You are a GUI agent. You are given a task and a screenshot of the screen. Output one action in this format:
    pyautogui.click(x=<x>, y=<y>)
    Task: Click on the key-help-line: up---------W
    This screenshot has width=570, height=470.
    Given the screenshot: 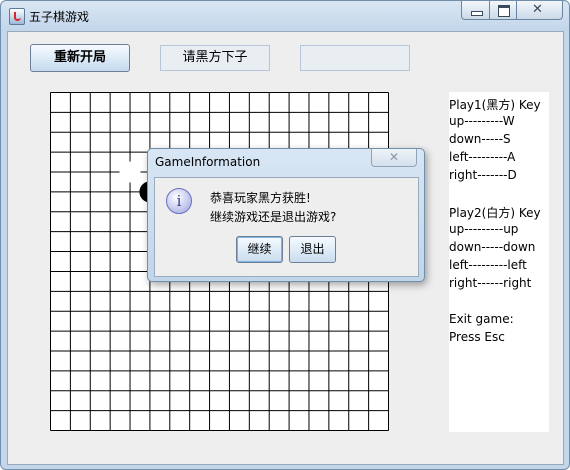 What is the action you would take?
    pyautogui.click(x=482, y=121)
    